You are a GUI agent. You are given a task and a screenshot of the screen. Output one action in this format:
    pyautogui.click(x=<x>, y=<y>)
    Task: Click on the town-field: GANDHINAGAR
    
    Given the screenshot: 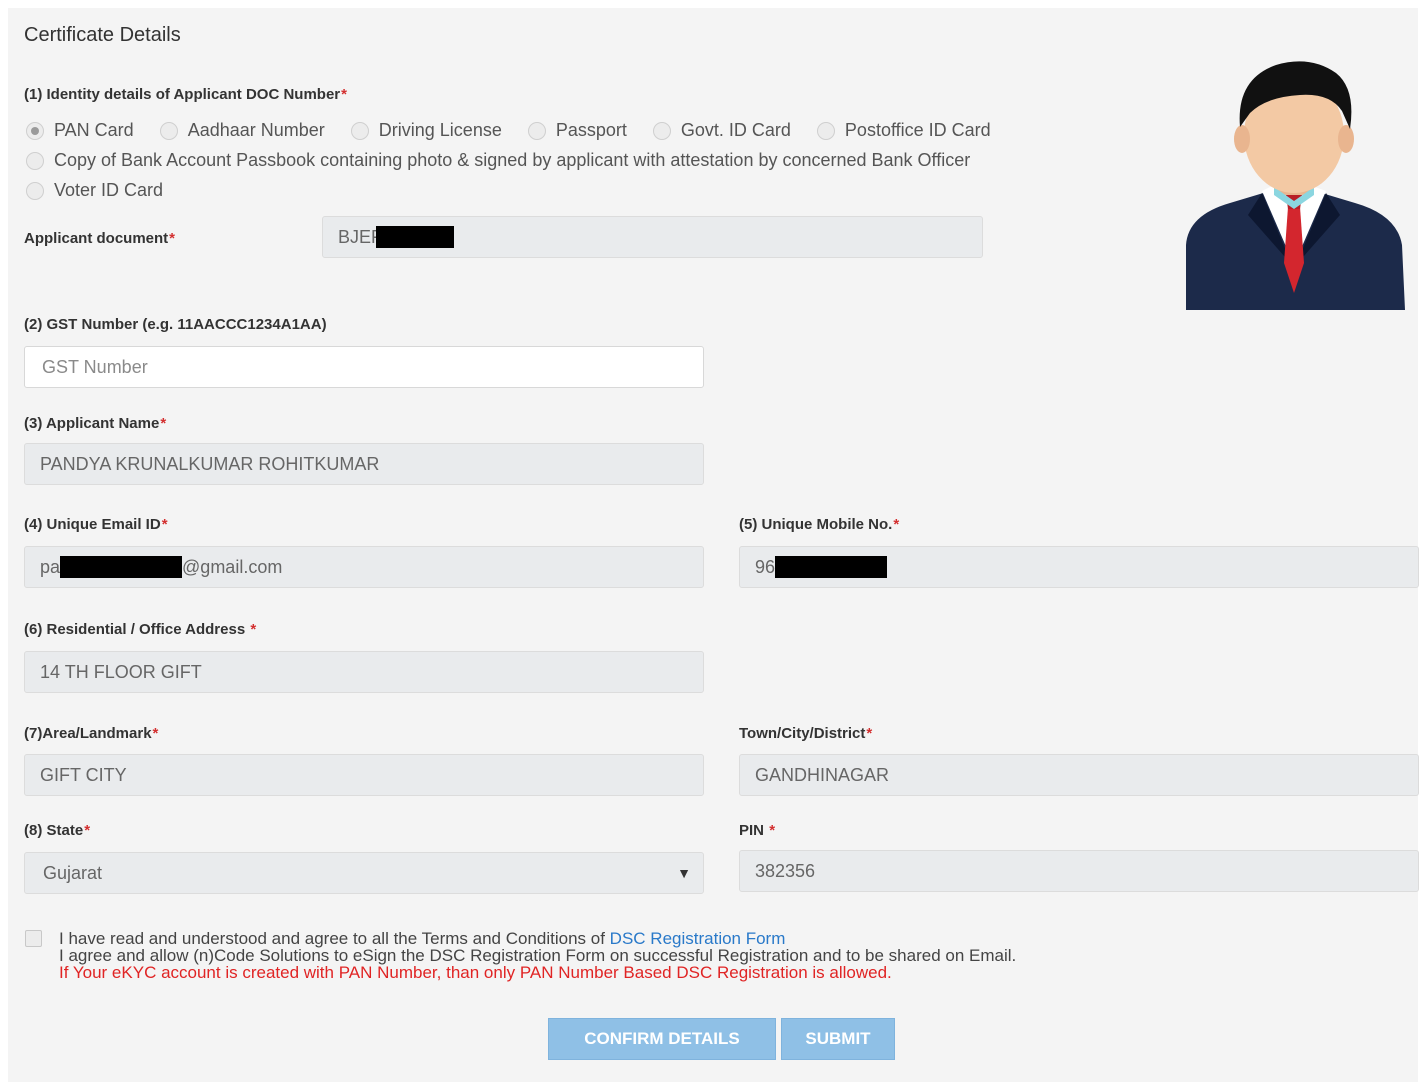 What is the action you would take?
    pyautogui.click(x=1079, y=775)
    